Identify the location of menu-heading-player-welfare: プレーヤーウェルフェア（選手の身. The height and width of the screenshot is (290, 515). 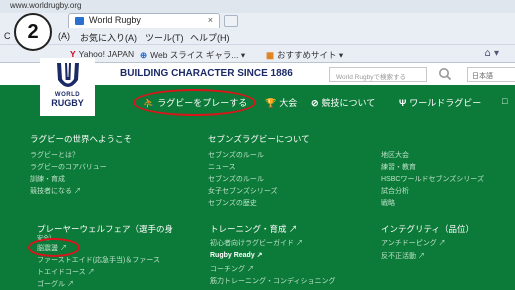
(105, 229).